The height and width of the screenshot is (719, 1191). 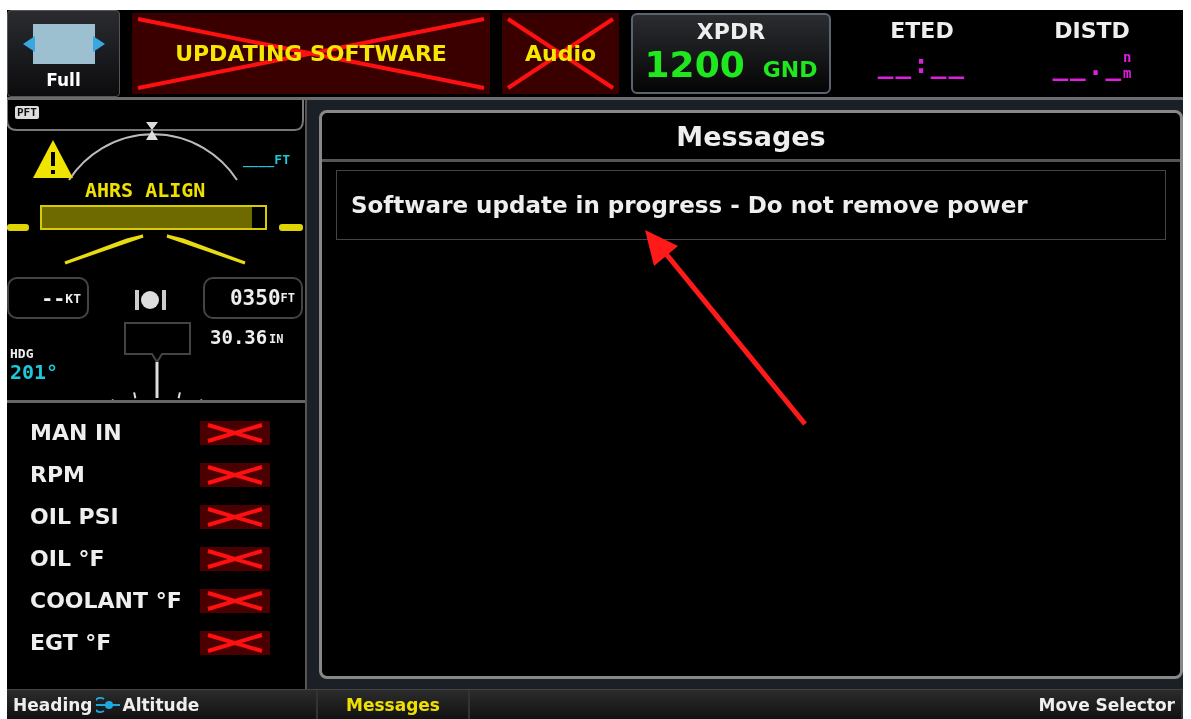 I want to click on altitude-value: 0350, so click(x=255, y=298).